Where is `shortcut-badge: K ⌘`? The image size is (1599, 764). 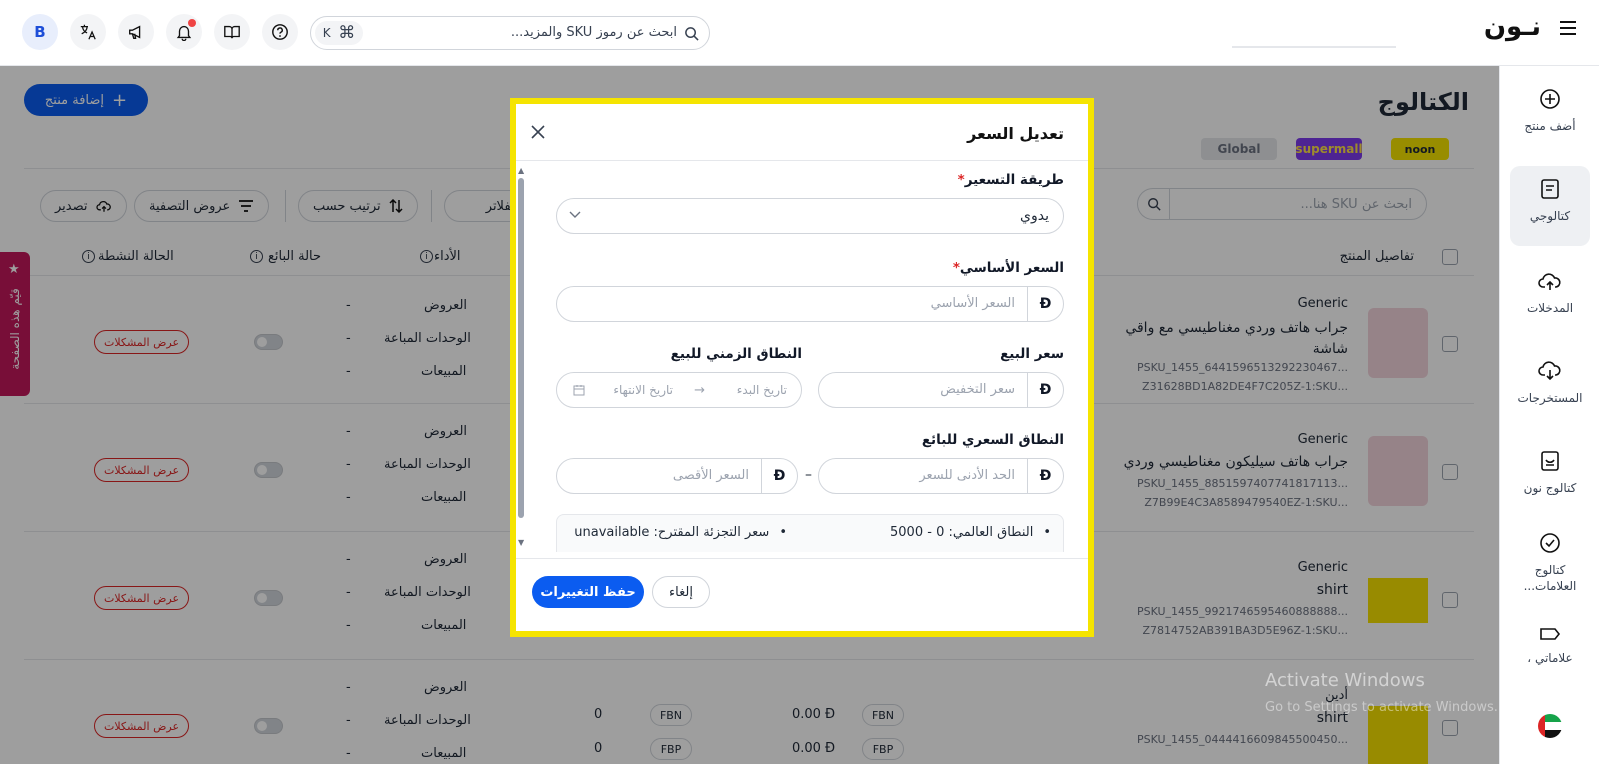 shortcut-badge: K ⌘ is located at coordinates (339, 33).